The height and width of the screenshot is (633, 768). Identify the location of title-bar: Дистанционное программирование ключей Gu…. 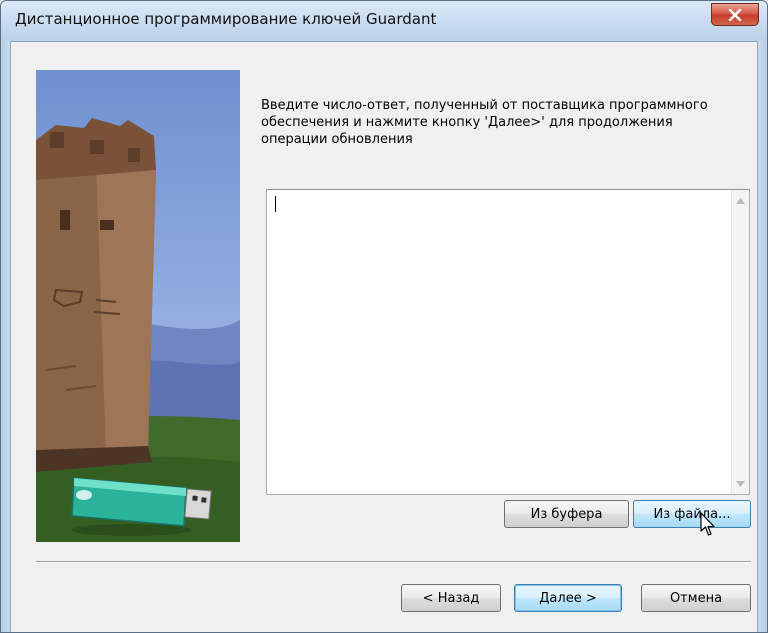
(384, 21).